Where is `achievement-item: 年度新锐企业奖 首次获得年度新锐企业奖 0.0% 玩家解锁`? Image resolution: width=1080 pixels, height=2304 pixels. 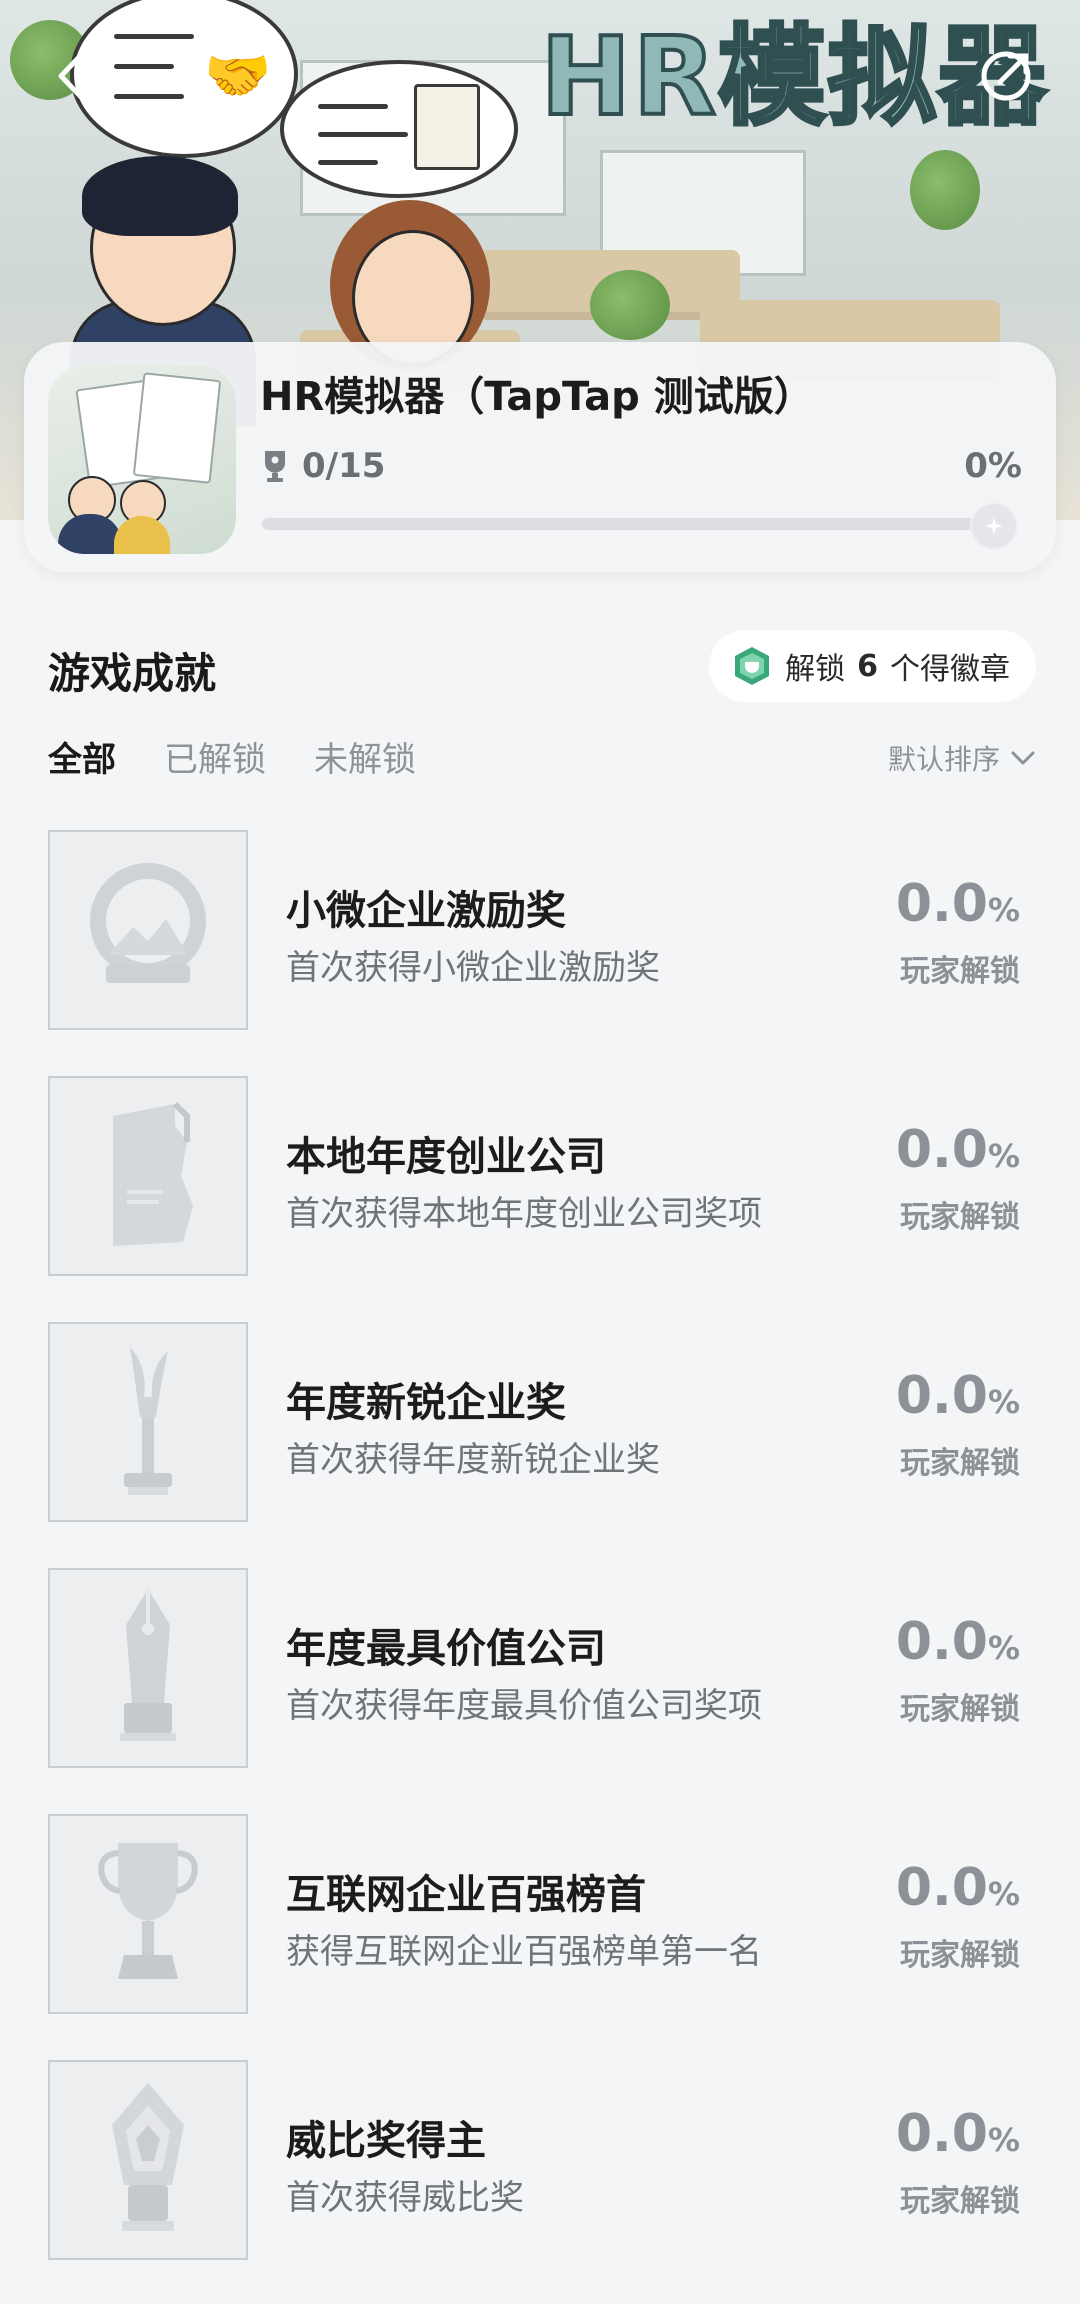
achievement-item: 年度新锐企业奖 首次获得年度新锐企业奖 0.0% 玩家解锁 is located at coordinates (540, 1443).